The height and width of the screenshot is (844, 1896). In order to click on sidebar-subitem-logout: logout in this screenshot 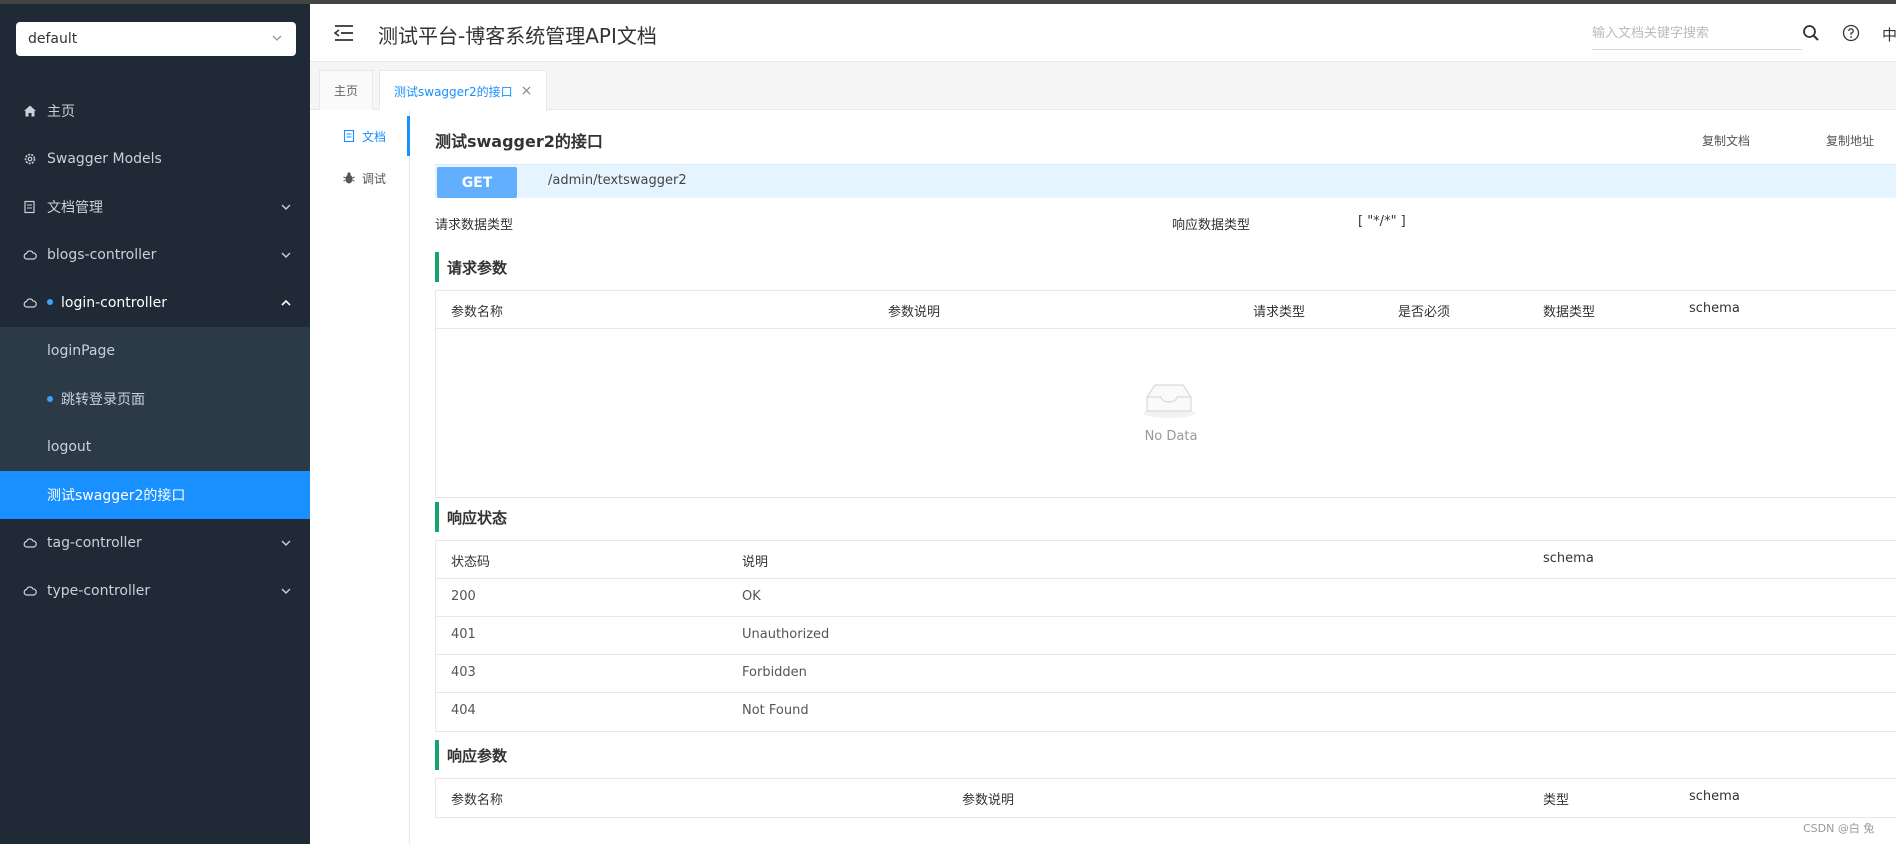, I will do `click(155, 447)`.